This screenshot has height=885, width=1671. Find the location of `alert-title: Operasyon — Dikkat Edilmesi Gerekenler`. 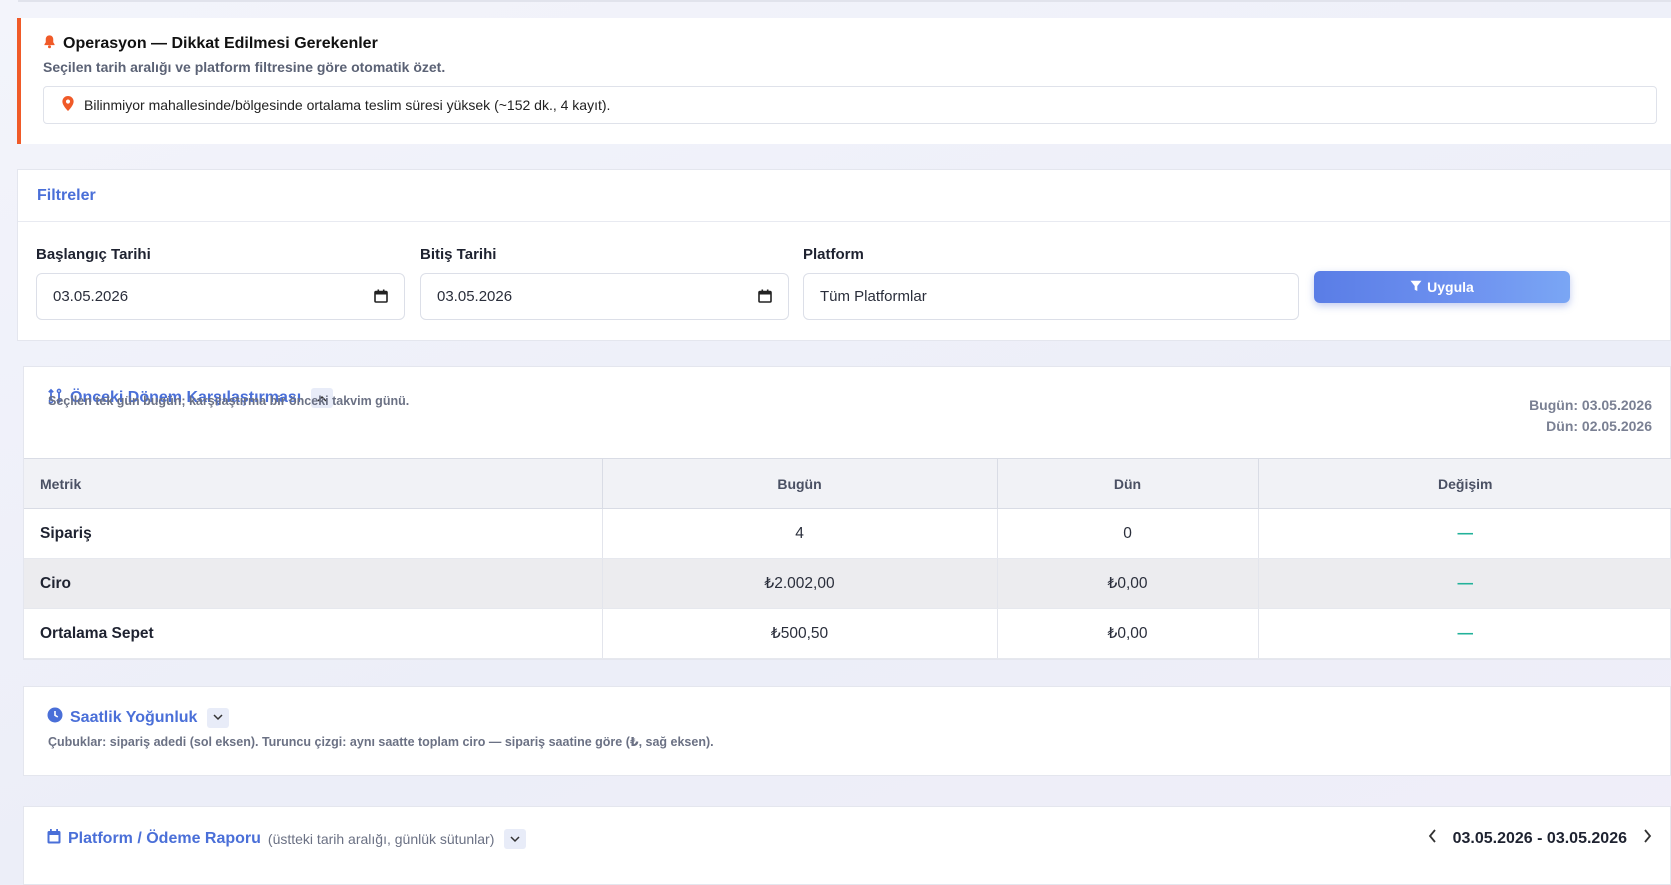

alert-title: Operasyon — Dikkat Edilmesi Gerekenler is located at coordinates (220, 43).